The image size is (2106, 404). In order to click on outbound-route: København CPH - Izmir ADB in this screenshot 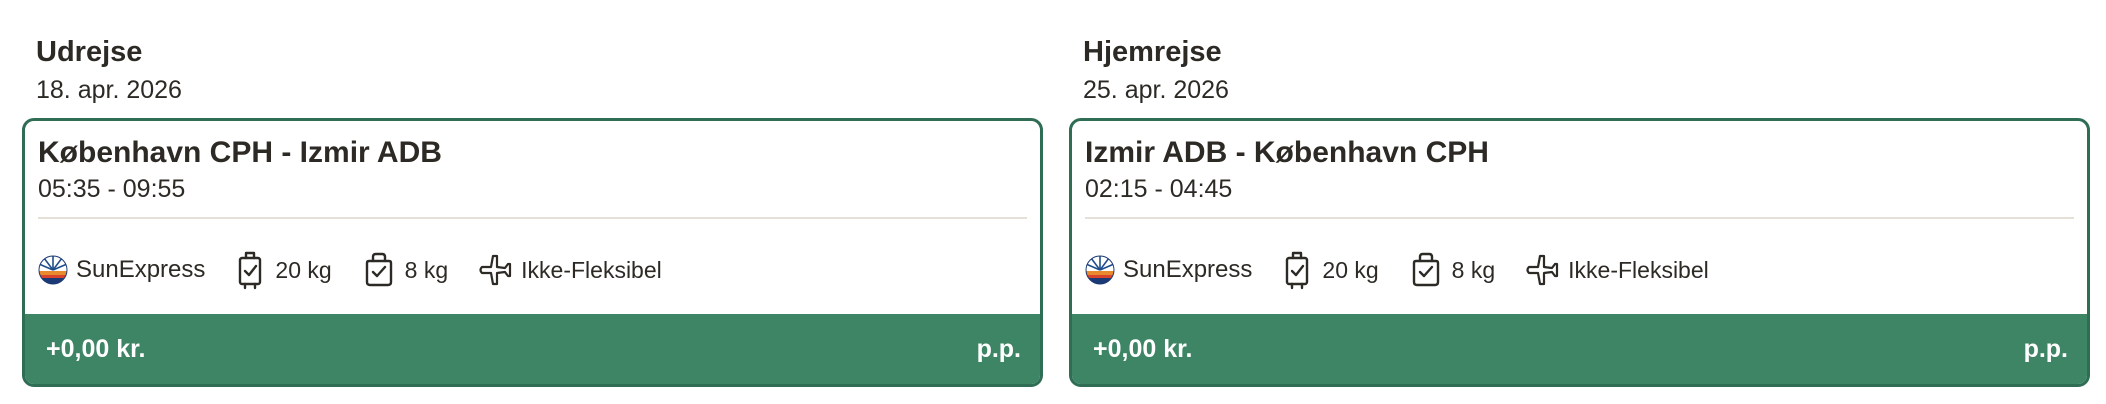, I will do `click(240, 152)`.